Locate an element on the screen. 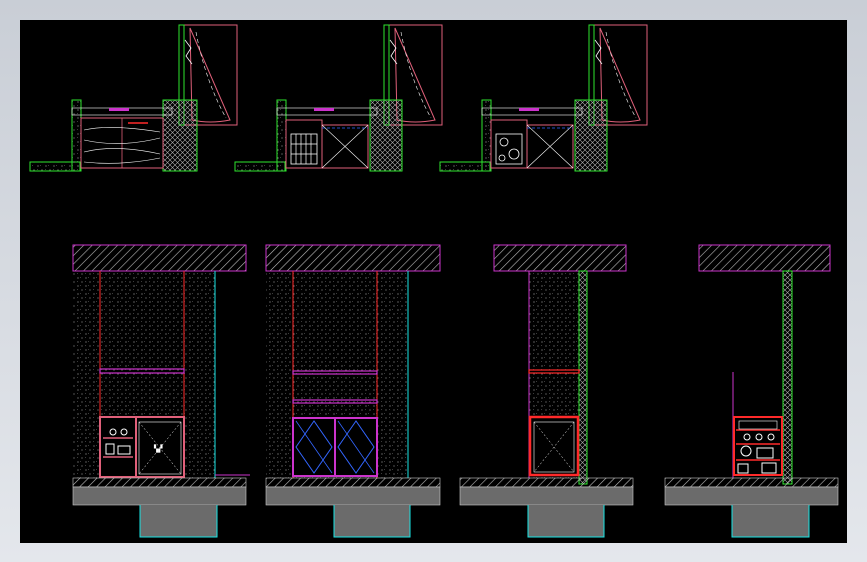  double-door-cabinet is located at coordinates (335, 447).